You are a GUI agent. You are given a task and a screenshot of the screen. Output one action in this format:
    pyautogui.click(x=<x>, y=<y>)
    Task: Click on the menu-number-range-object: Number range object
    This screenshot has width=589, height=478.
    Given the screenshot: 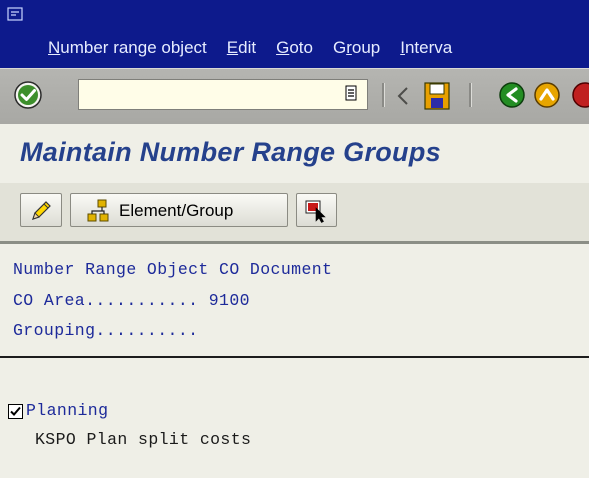 What is the action you would take?
    pyautogui.click(x=127, y=48)
    